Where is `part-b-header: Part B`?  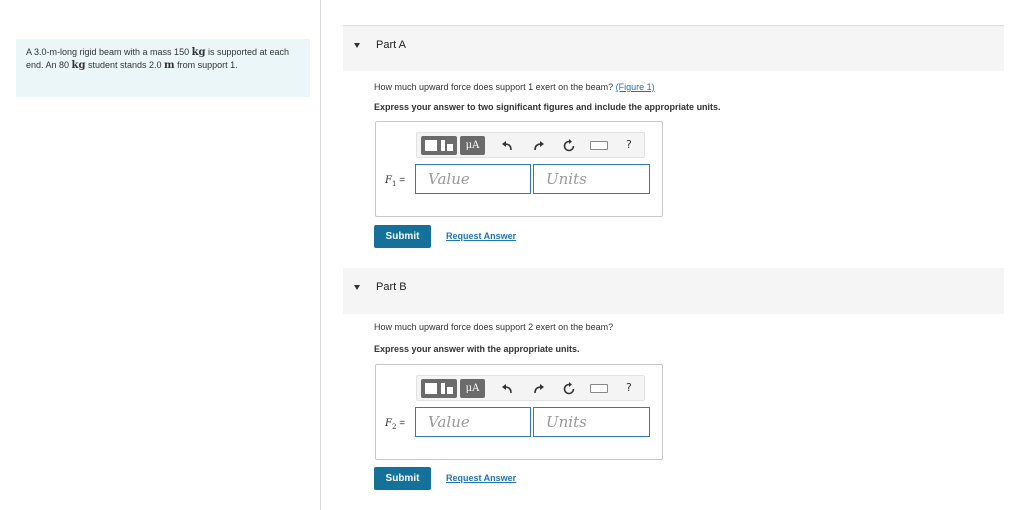
part-b-header: Part B is located at coordinates (673, 291).